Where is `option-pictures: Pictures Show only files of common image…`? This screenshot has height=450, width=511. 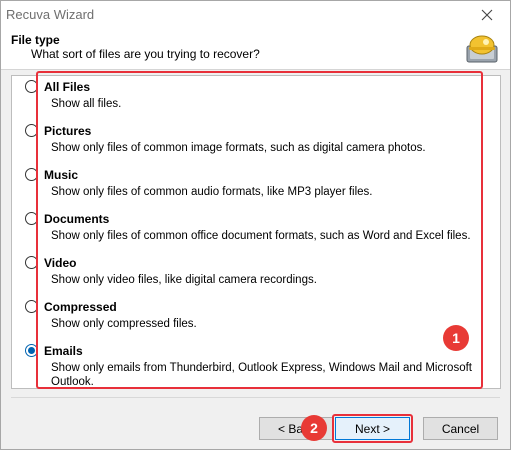 option-pictures: Pictures Show only files of common image… is located at coordinates (254, 139).